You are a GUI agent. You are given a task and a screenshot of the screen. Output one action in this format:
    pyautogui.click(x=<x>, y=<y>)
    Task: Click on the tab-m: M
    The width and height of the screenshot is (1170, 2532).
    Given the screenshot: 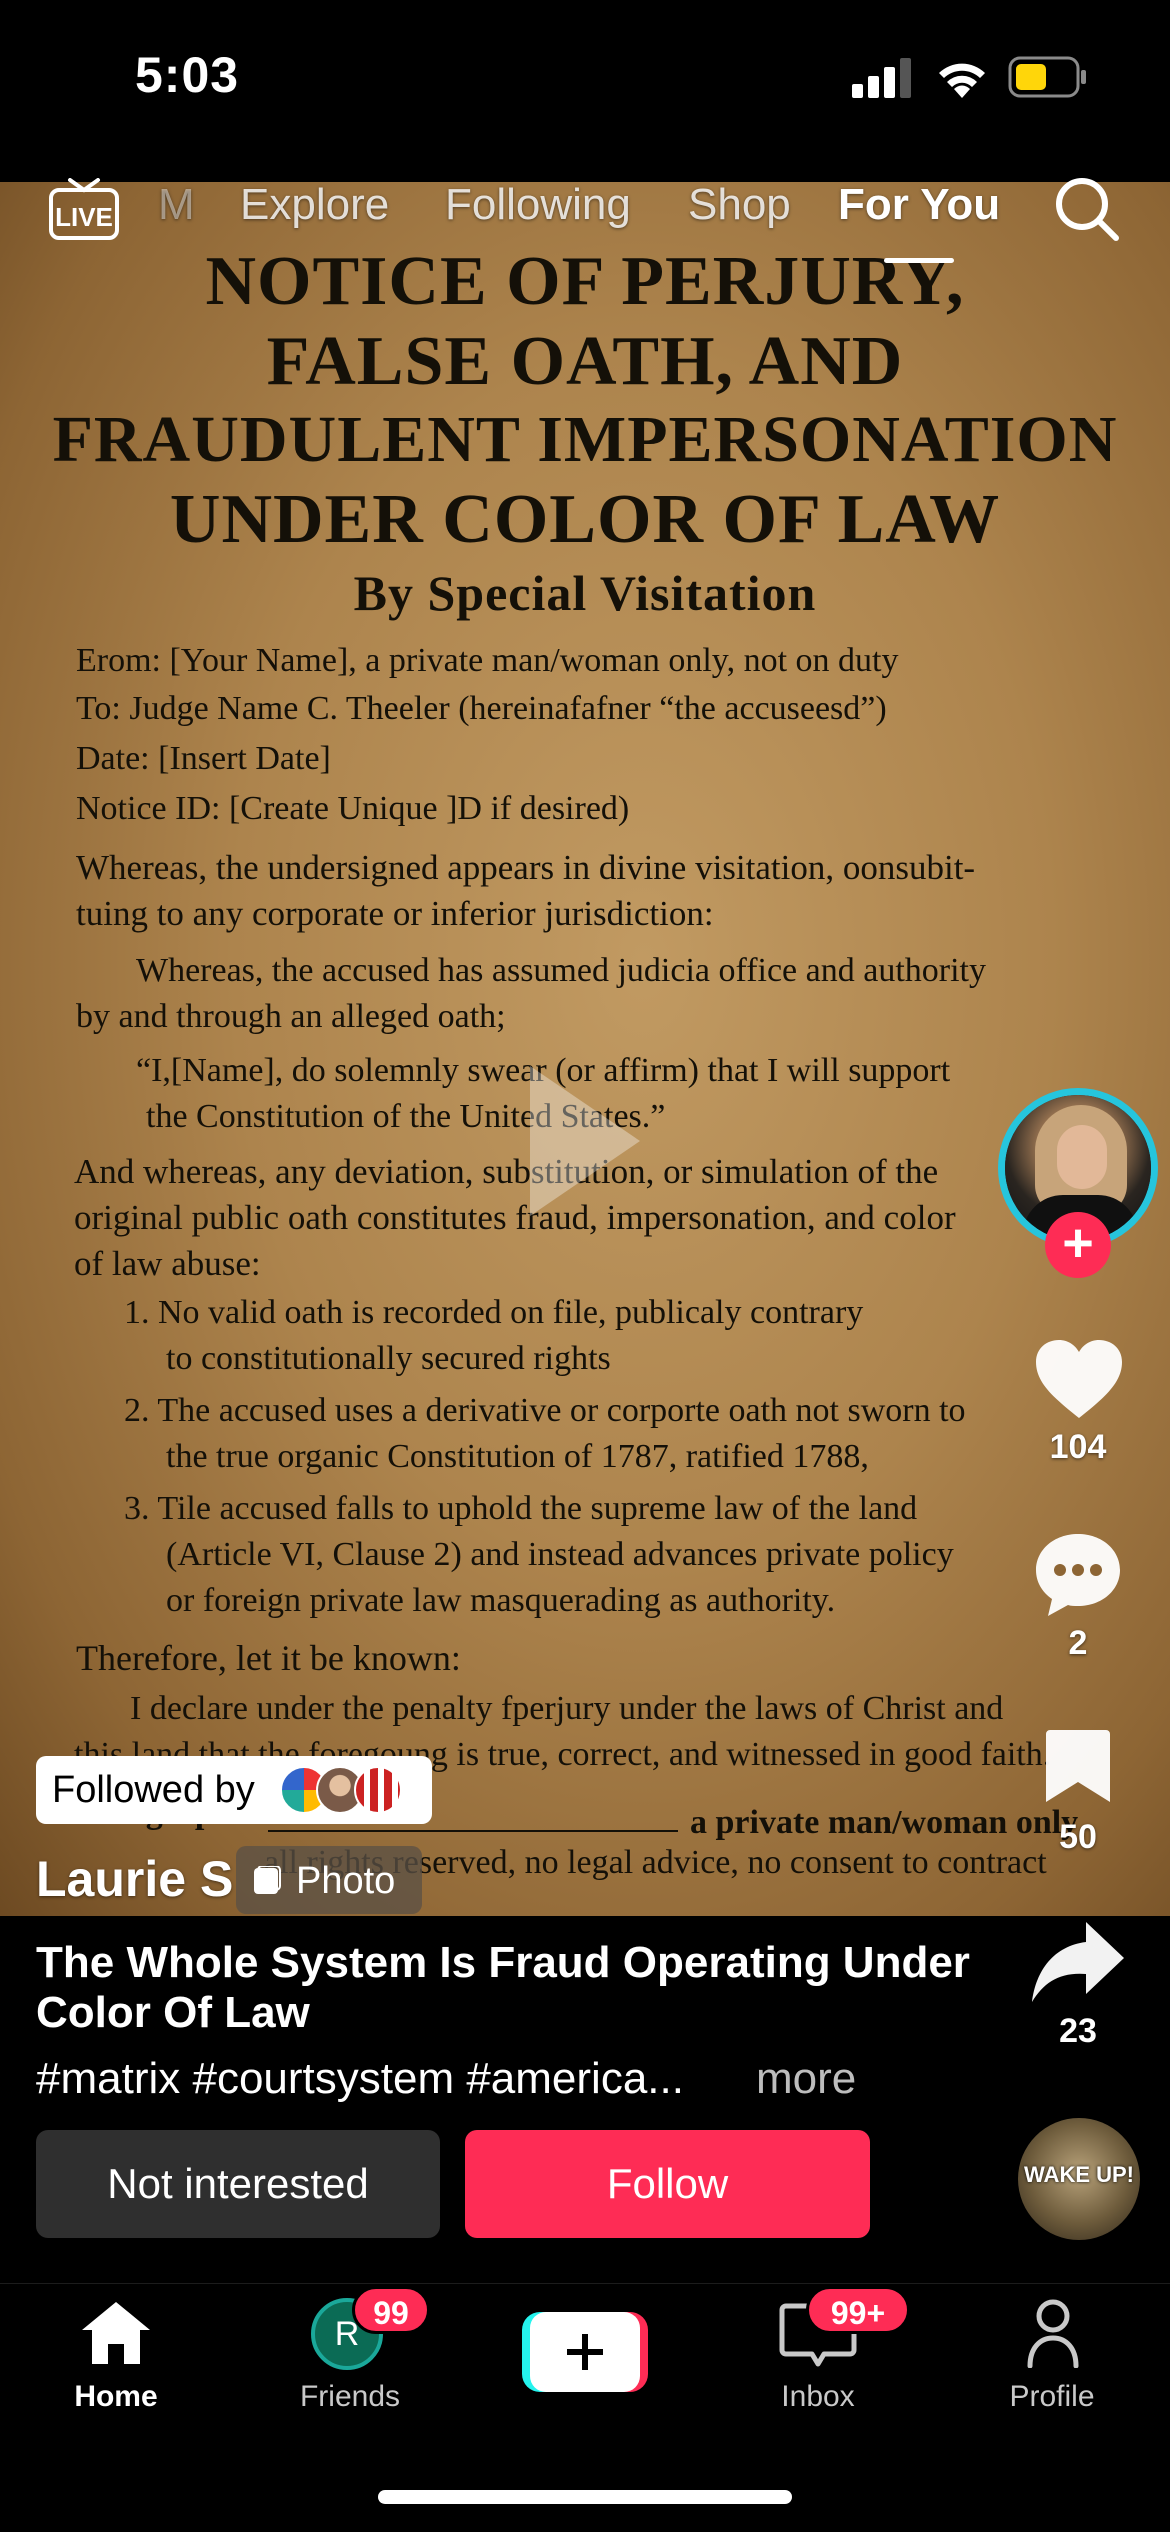 What is the action you would take?
    pyautogui.click(x=176, y=205)
    